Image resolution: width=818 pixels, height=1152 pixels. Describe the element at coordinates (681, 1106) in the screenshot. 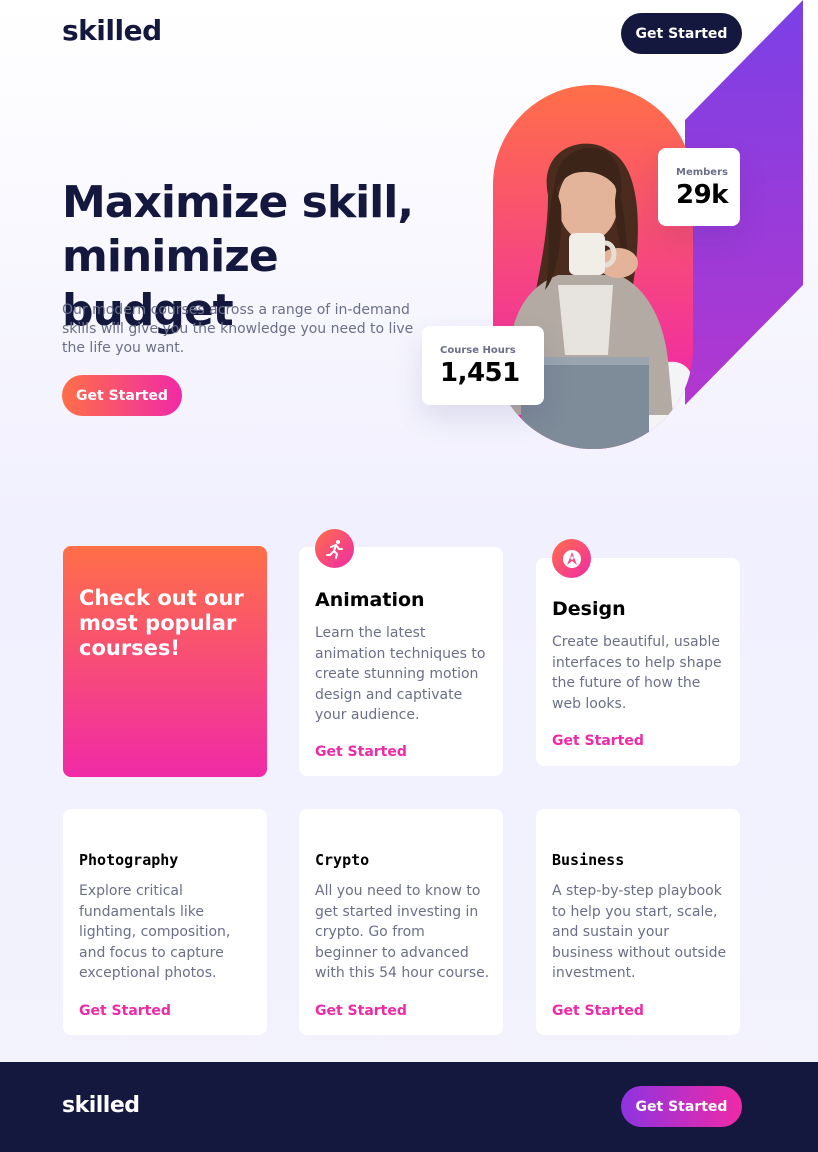

I see `footer-get-started-button: Get Started` at that location.